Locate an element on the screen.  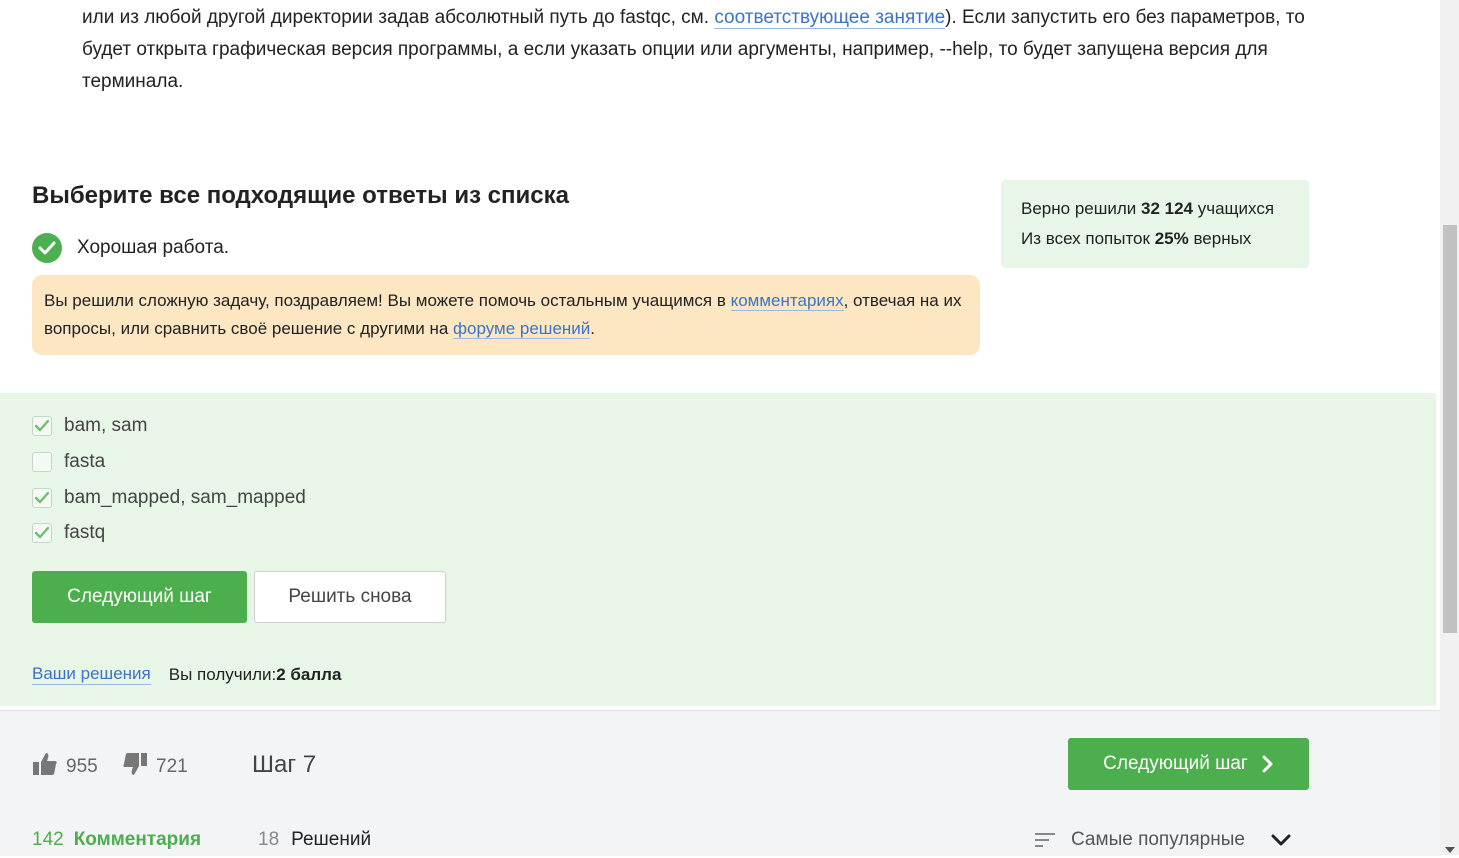
stats-percent: Из всех попыток 25% верных is located at coordinates (1155, 239).